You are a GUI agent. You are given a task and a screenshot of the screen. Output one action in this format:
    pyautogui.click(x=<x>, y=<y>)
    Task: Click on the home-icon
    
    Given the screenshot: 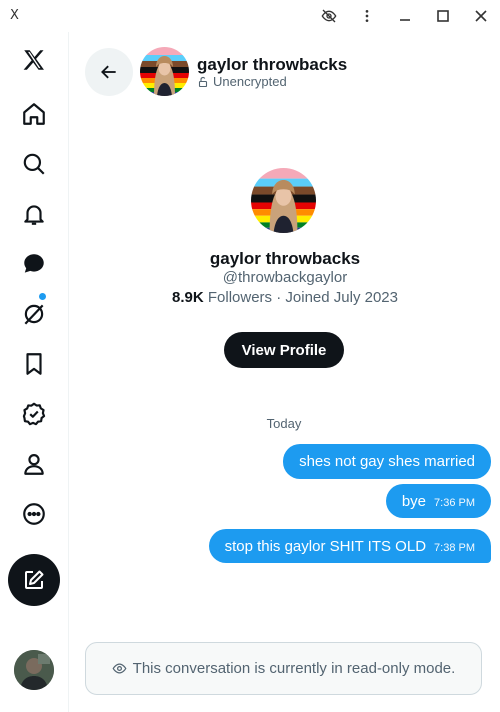 What is the action you would take?
    pyautogui.click(x=34, y=114)
    